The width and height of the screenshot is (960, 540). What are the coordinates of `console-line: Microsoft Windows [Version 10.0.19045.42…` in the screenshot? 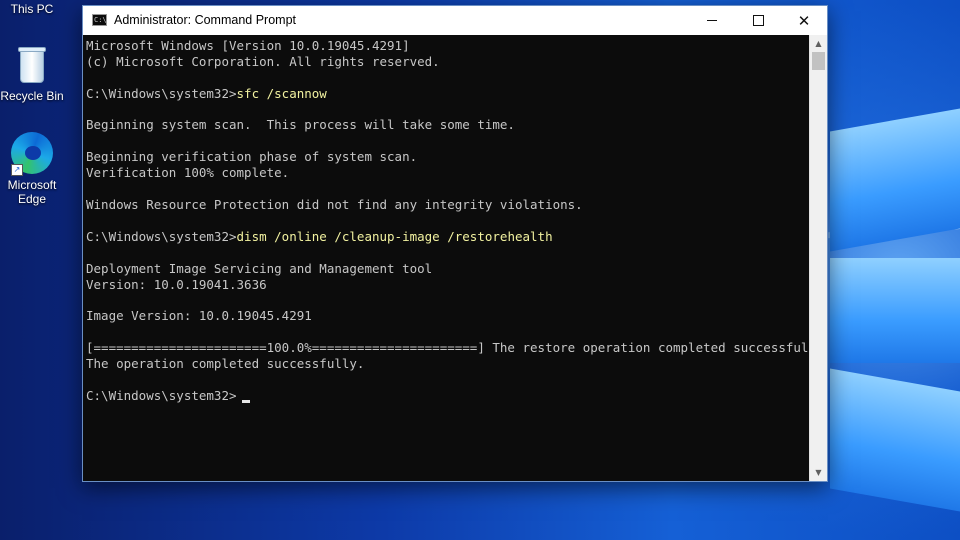 It's located at (248, 45).